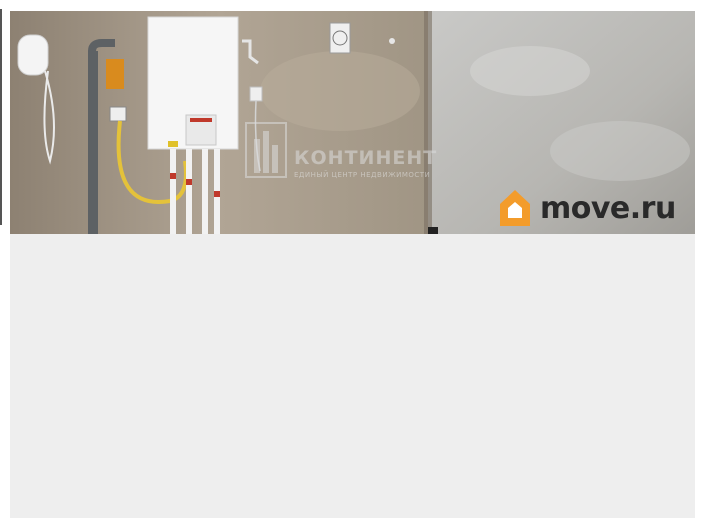 This screenshot has width=702, height=518. I want to click on watermark-tagline: ЕДИНЫЙ ЦЕНТР НЕДВИЖИМОСТИ, so click(362, 175).